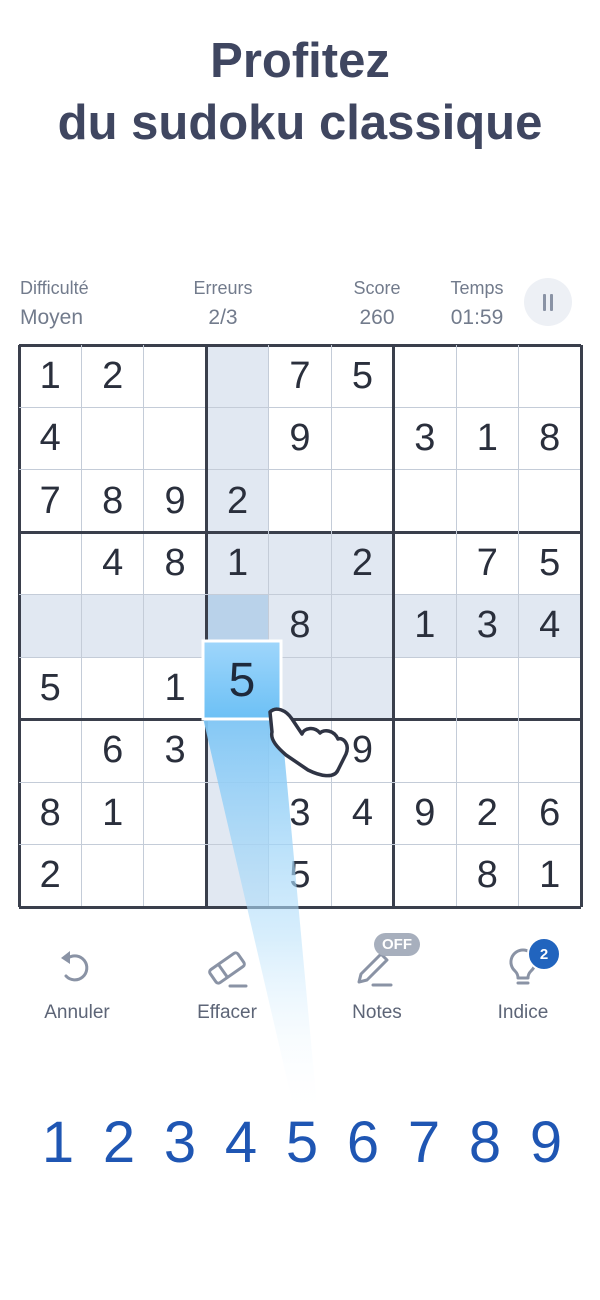  What do you see at coordinates (523, 982) in the screenshot?
I see `hint-button: Indice` at bounding box center [523, 982].